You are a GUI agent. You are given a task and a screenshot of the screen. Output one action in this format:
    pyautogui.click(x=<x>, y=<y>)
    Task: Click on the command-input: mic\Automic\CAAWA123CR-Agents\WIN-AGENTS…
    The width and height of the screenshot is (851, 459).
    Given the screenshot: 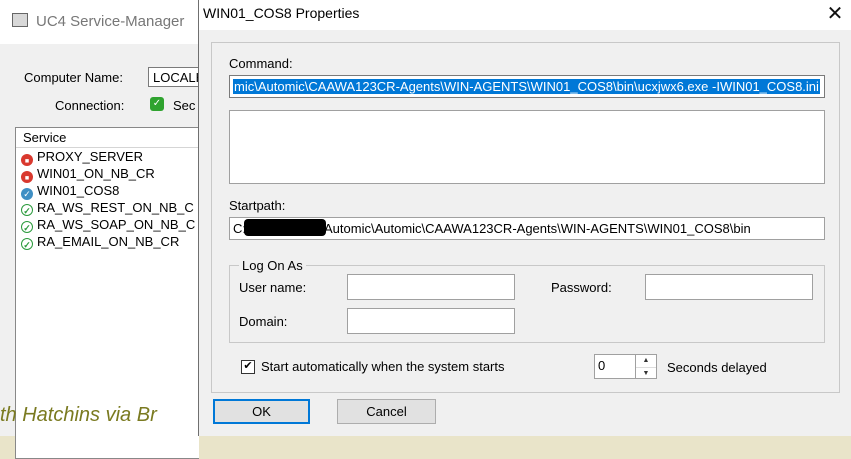 What is the action you would take?
    pyautogui.click(x=527, y=86)
    